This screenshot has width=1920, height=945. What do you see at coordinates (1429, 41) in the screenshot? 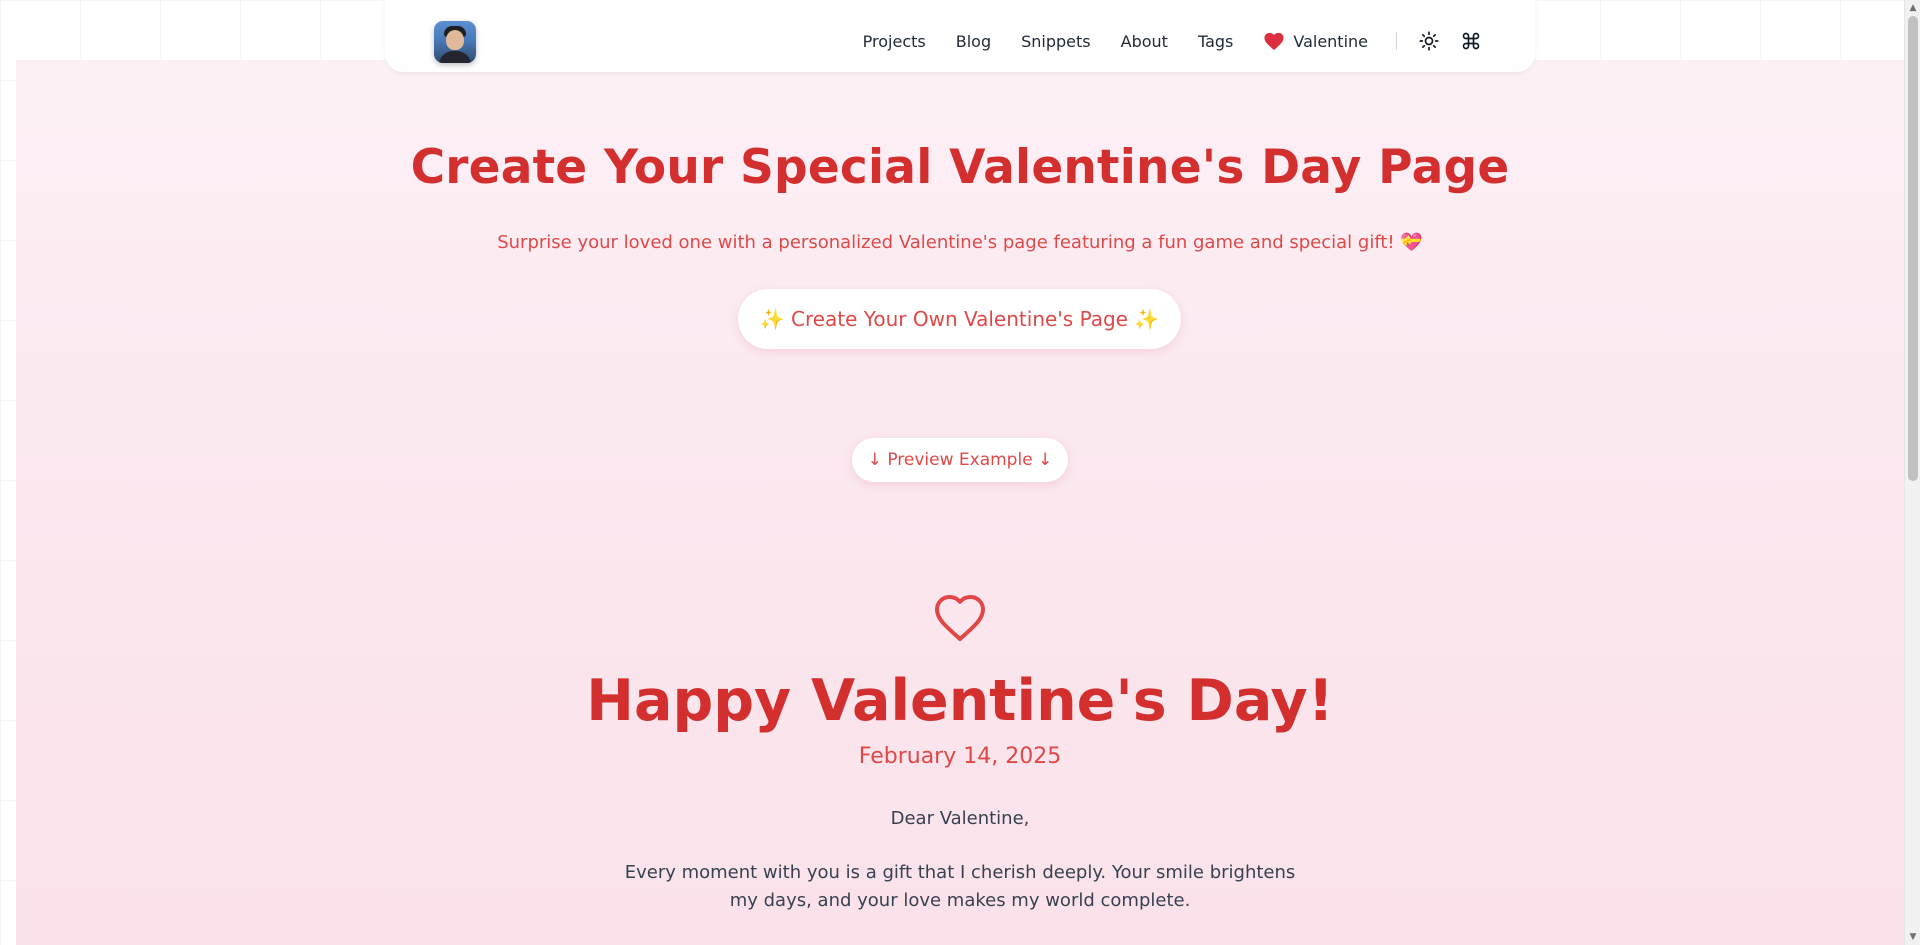
I see `sun-icon` at bounding box center [1429, 41].